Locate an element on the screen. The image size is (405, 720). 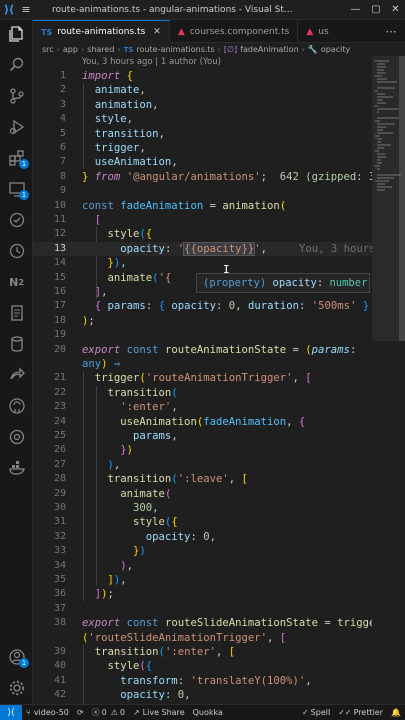
code-line: 26 }) is located at coordinates (202, 450).